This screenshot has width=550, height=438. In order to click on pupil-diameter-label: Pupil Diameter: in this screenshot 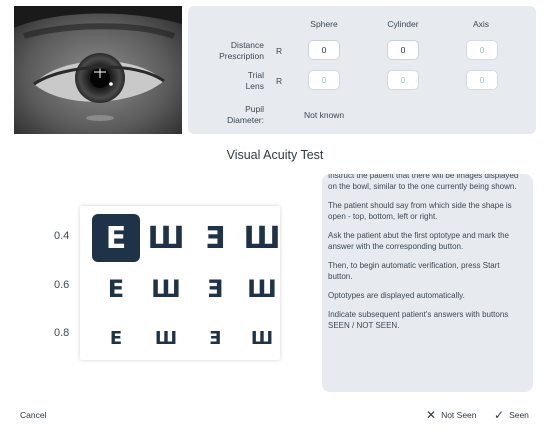, I will do `click(245, 115)`.